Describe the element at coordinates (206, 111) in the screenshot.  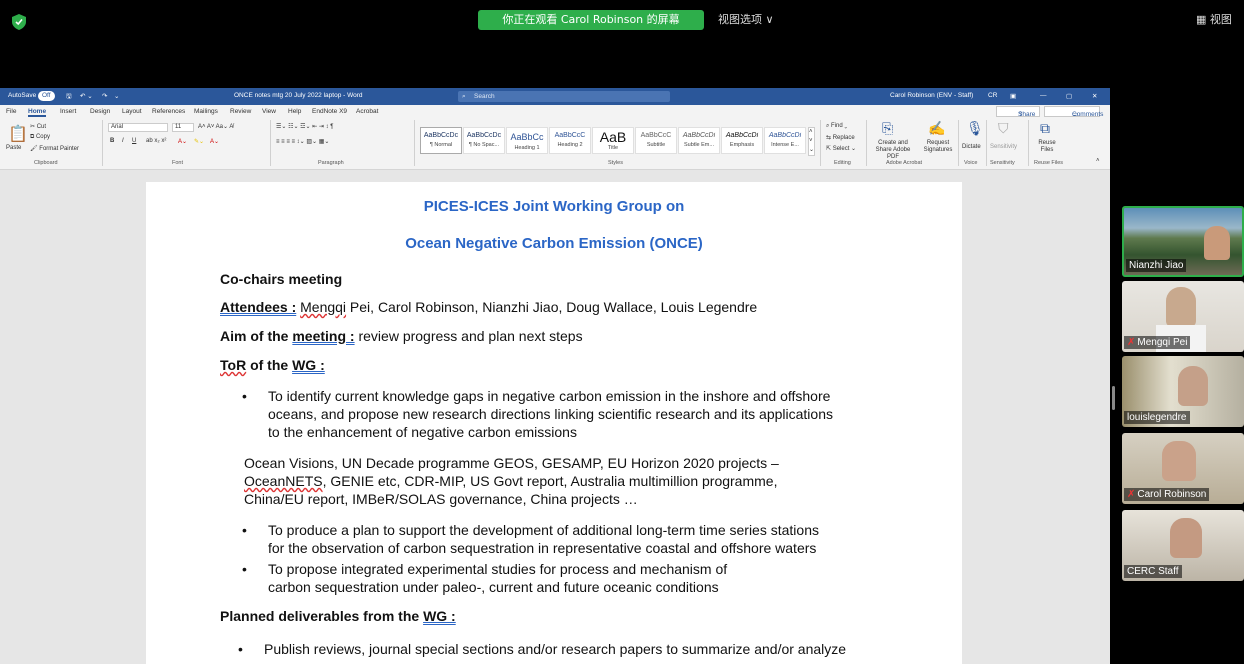
I see `tab-mailings: Mailings` at that location.